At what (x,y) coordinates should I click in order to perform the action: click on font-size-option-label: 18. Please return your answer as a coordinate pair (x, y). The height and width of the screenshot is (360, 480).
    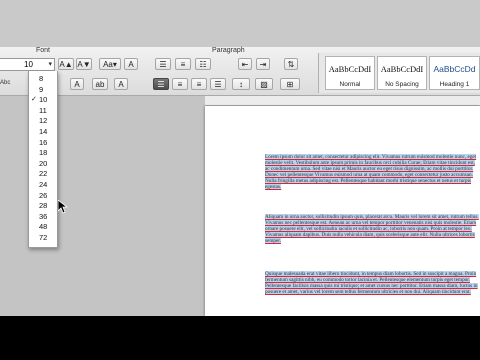
    Looking at the image, I should click on (43, 153).